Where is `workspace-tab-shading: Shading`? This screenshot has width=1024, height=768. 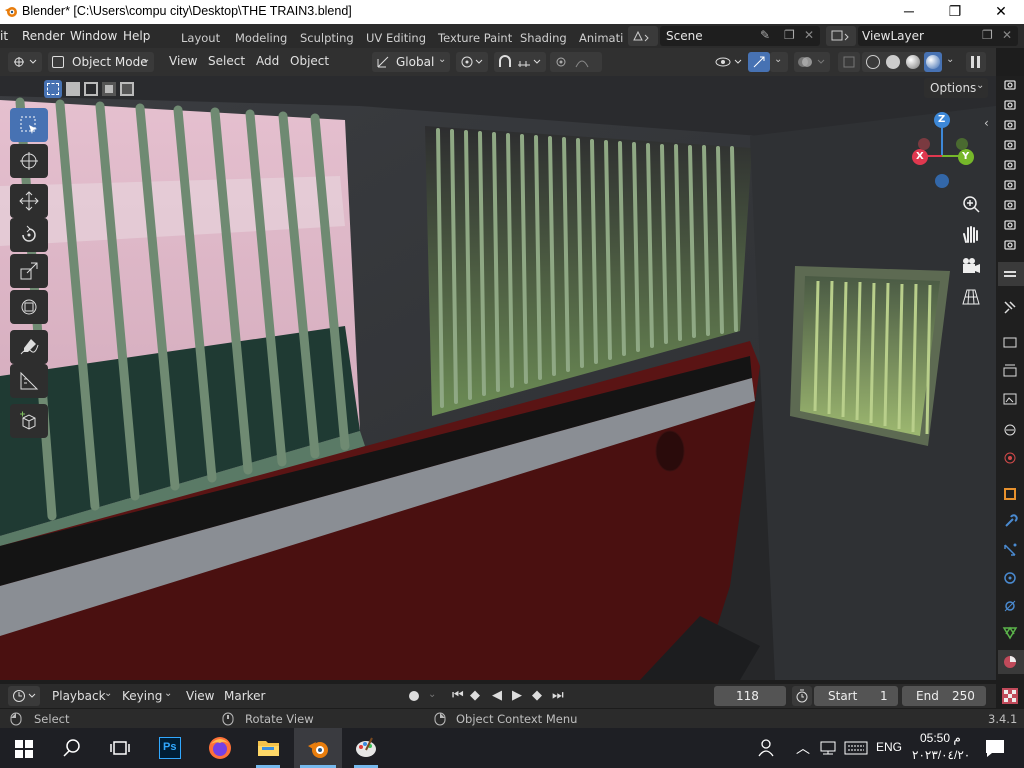
workspace-tab-shading: Shading is located at coordinates (543, 38).